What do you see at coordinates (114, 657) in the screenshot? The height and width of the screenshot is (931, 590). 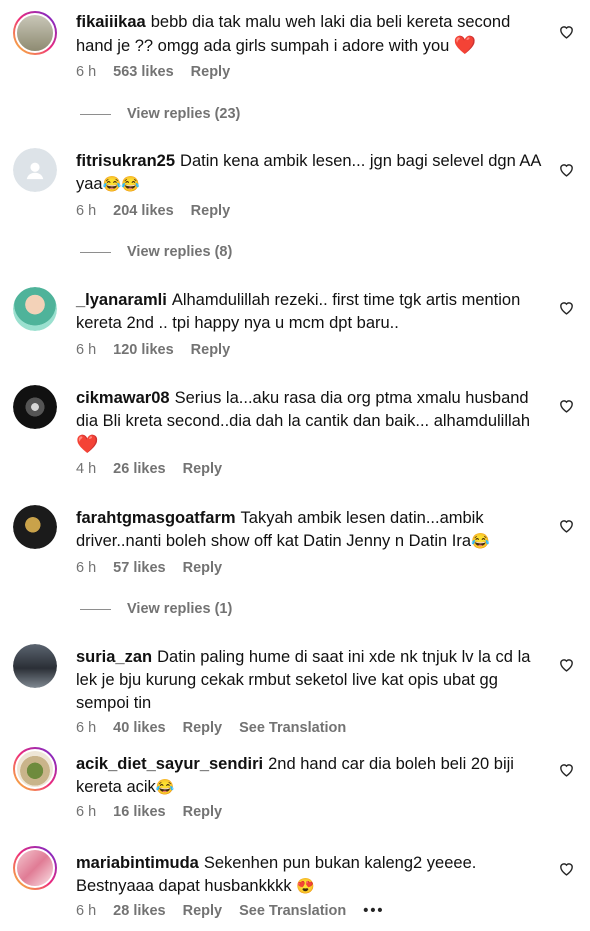 I see `comment-username: suria_zan` at bounding box center [114, 657].